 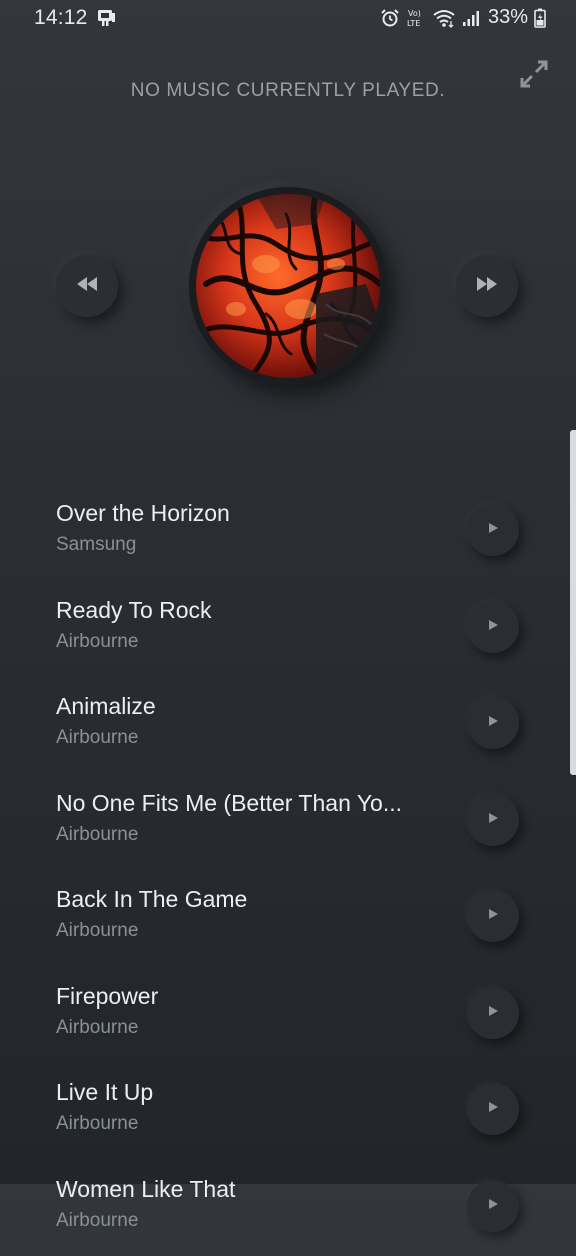 What do you see at coordinates (151, 899) in the screenshot?
I see `track-title: Back In The Game` at bounding box center [151, 899].